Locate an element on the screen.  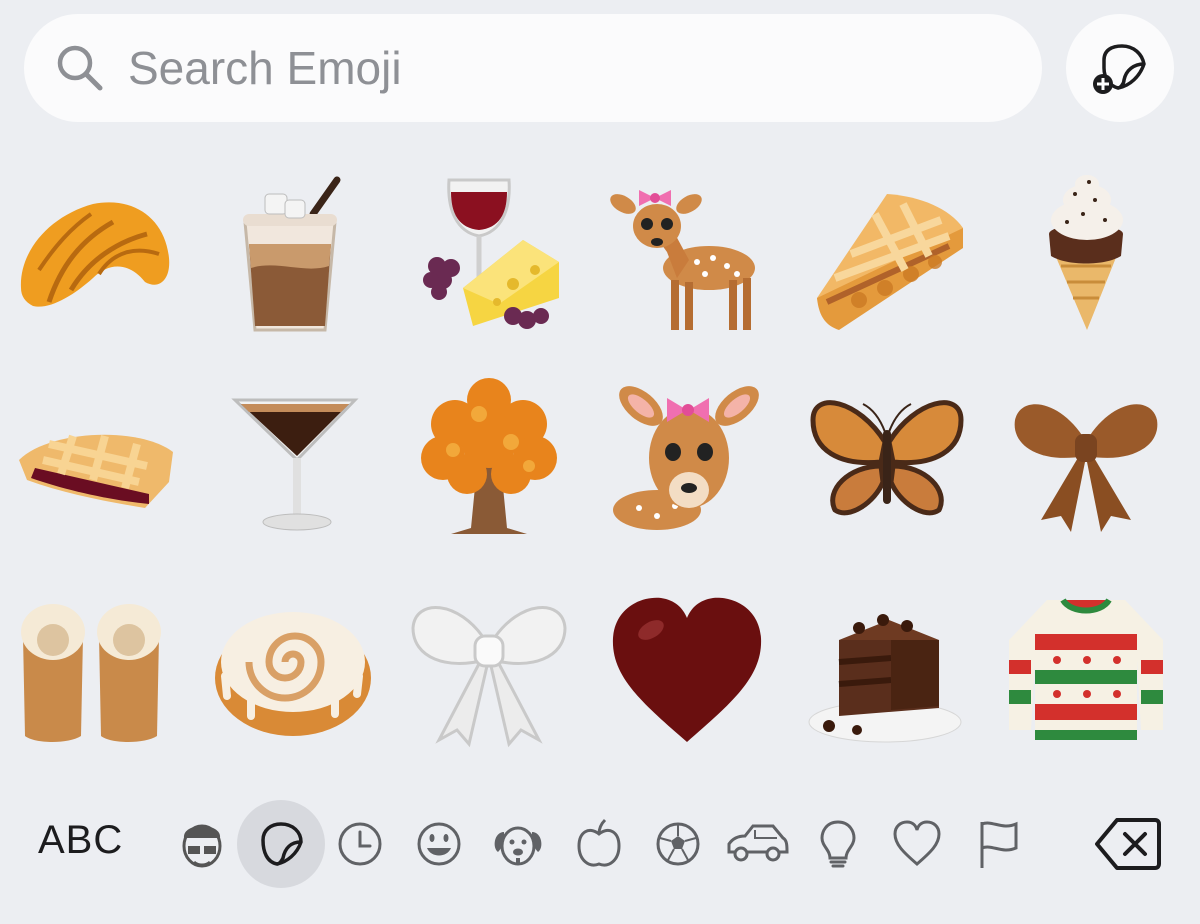
animals-icon is located at coordinates (518, 844).